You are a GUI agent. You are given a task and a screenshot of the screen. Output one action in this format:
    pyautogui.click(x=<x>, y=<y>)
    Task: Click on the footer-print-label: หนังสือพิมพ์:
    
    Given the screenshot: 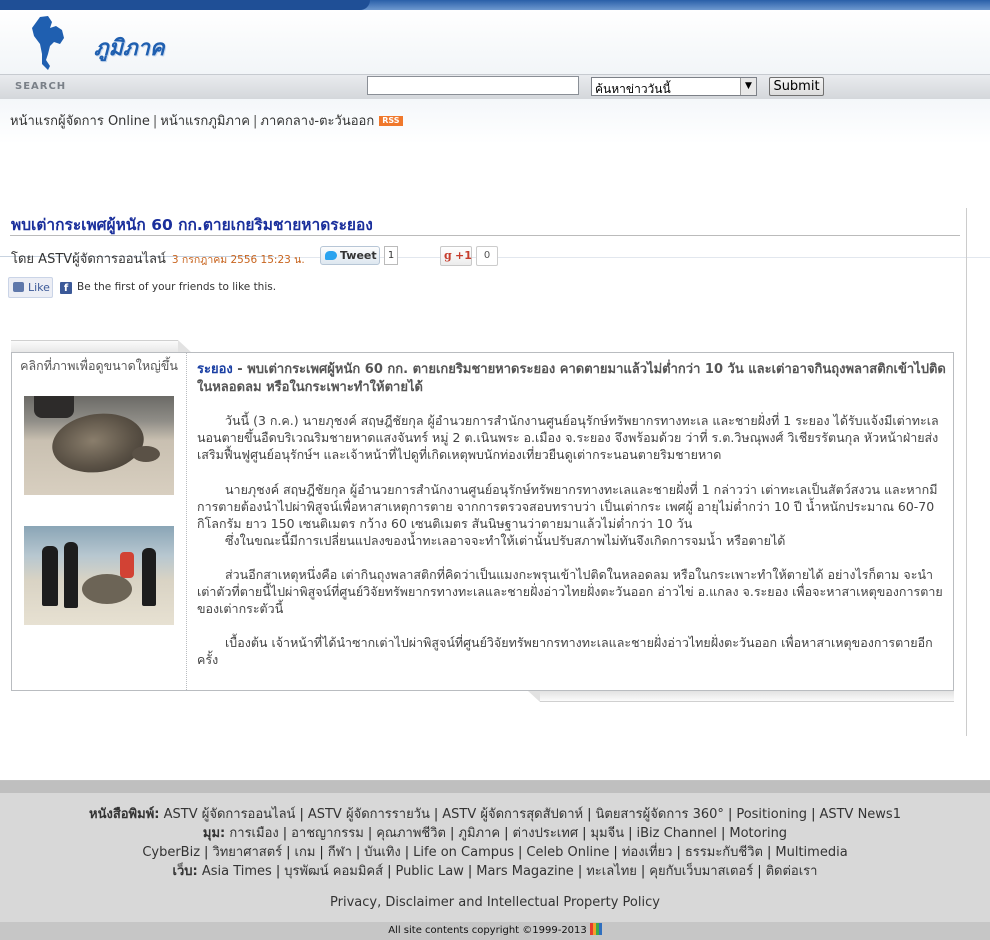 What is the action you would take?
    pyautogui.click(x=124, y=814)
    